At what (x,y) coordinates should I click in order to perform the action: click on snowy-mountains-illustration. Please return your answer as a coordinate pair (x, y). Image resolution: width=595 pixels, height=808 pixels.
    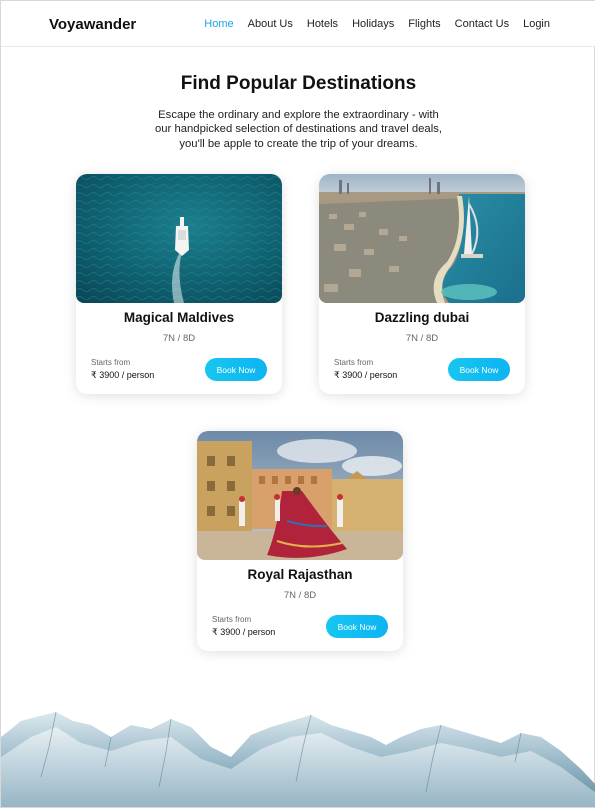
    Looking at the image, I should click on (298, 759).